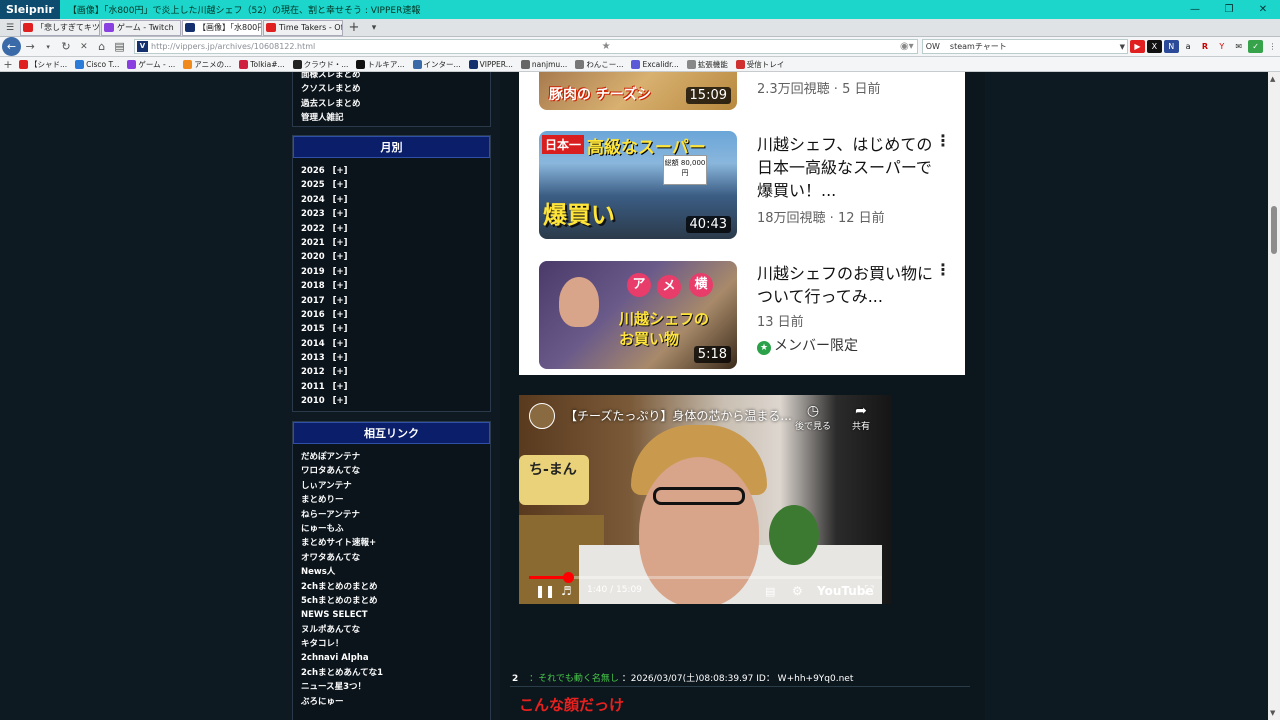 The image size is (1280, 720). I want to click on year-label: 2011, so click(313, 387).